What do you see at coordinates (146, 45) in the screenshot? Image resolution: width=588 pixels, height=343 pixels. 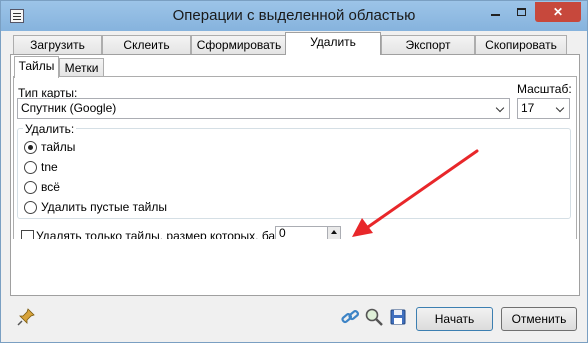 I see `tab-stitch: Склеить` at bounding box center [146, 45].